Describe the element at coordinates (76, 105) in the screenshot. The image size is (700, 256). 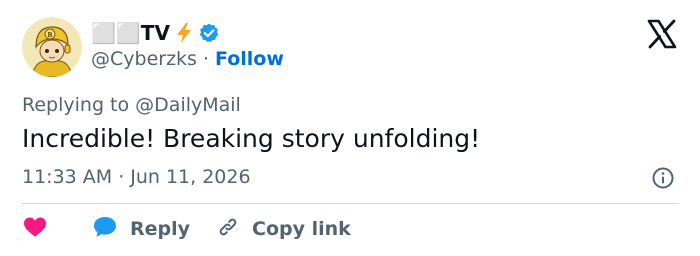
I see `reply-prefix: Replying to` at that location.